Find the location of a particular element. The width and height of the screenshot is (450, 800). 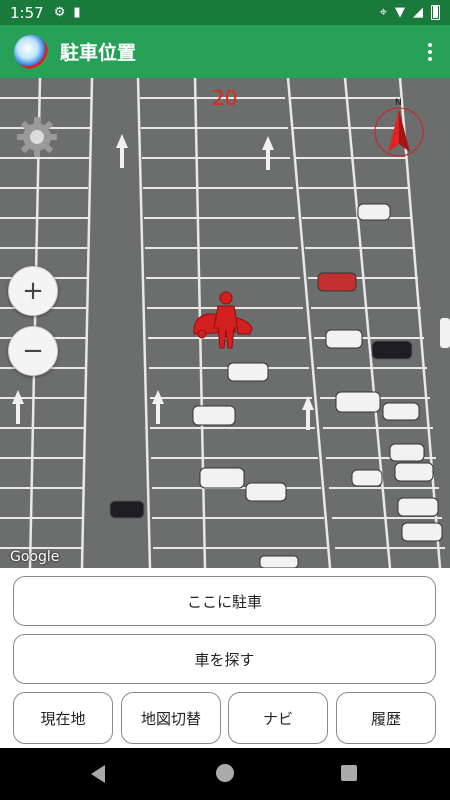

google-attribution: Google is located at coordinates (35, 557).